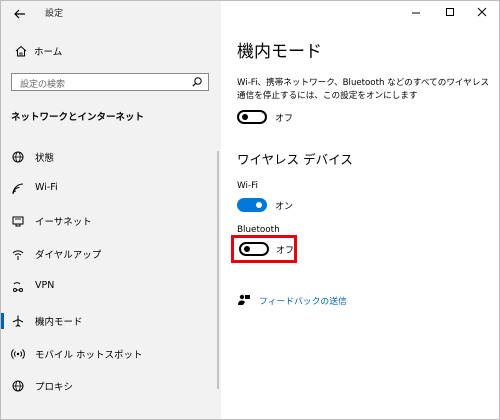 The width and height of the screenshot is (500, 420). I want to click on search-placeholder: 設定の検索, so click(43, 85).